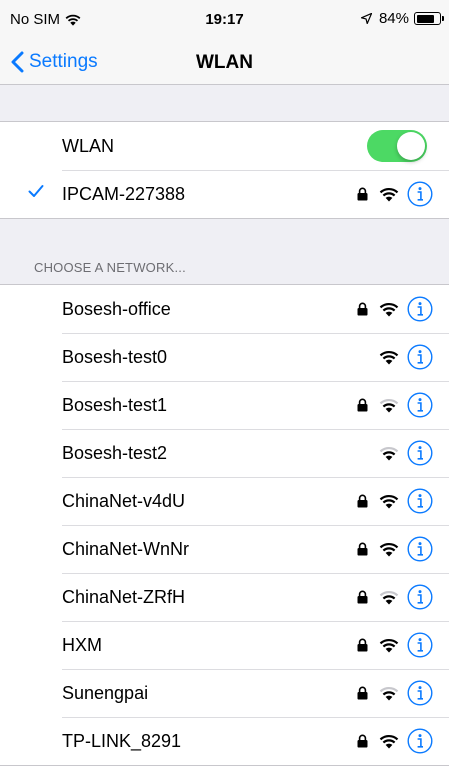 Image resolution: width=449 pixels, height=766 pixels. I want to click on page-title: WLAN, so click(224, 62).